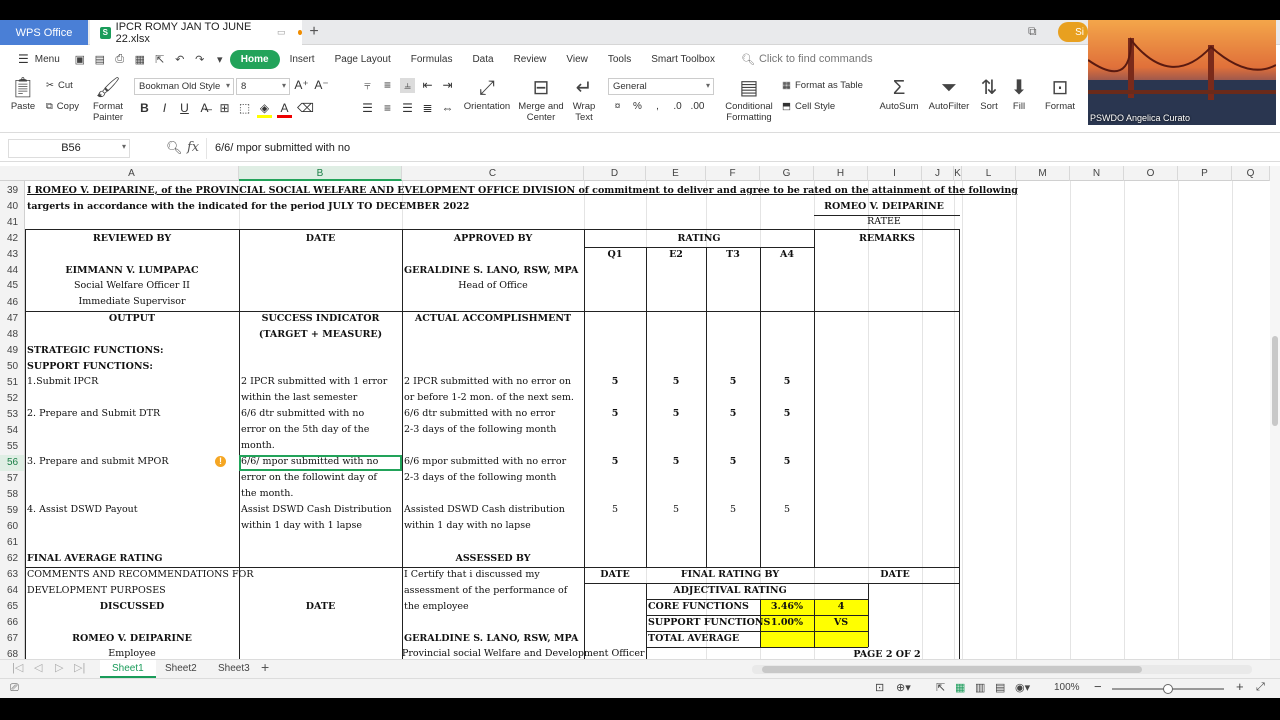 The image size is (1280, 720). I want to click on row-header-42: 42, so click(12, 239).